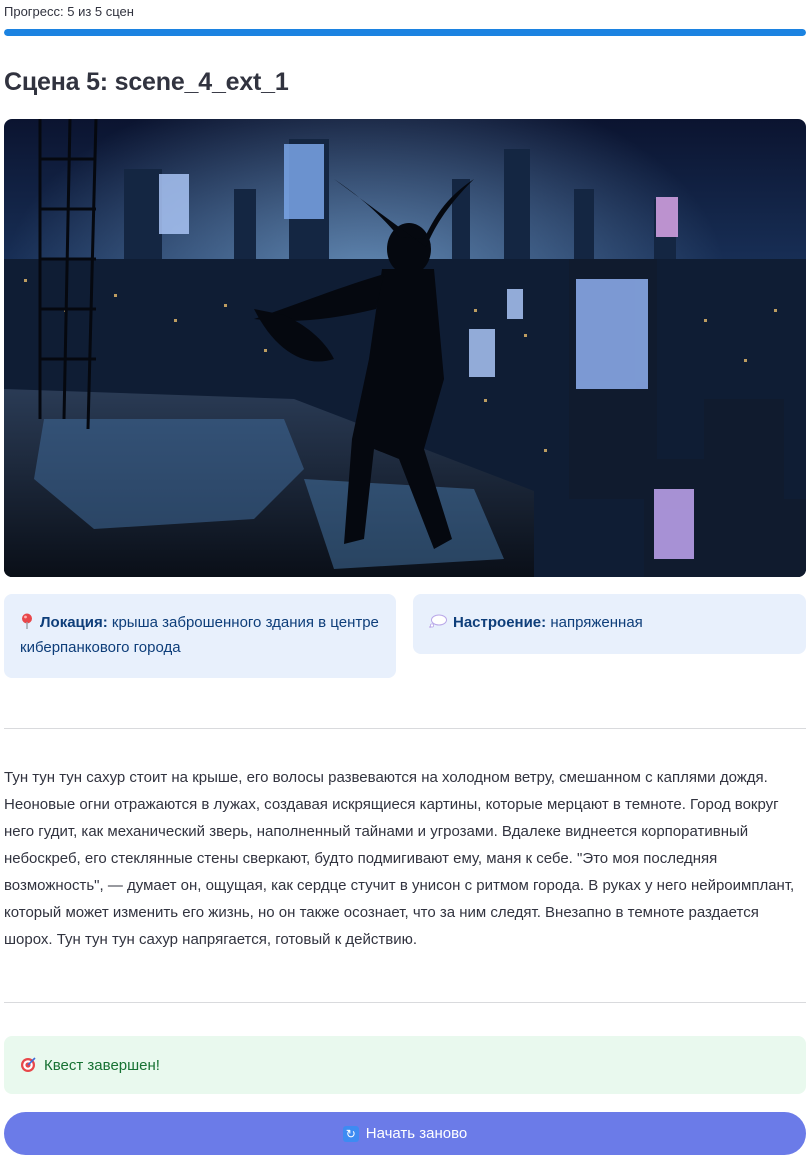  Describe the element at coordinates (69, 11) in the screenshot. I see `progress-label: Прогресс: 5 из 5 сцен` at that location.